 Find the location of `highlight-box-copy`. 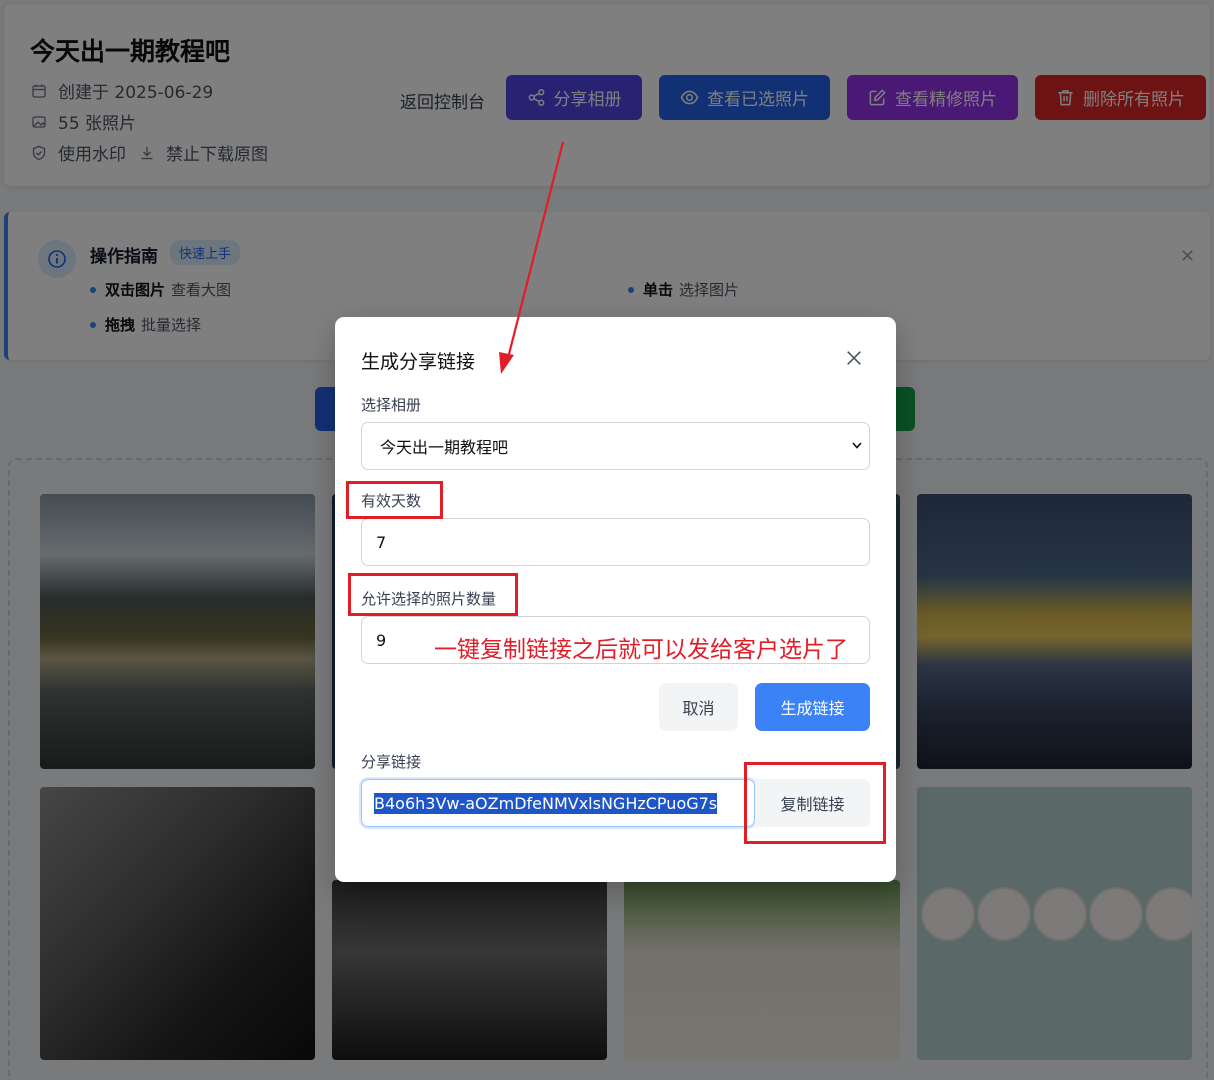

highlight-box-copy is located at coordinates (815, 803).